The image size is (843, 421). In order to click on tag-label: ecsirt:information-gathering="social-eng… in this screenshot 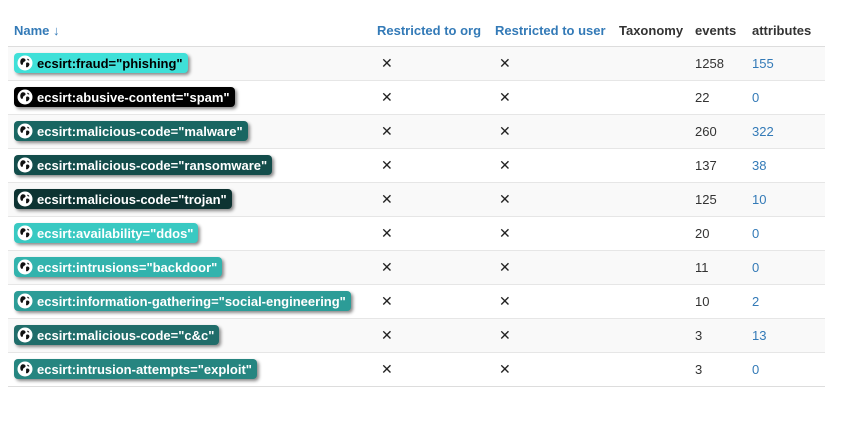, I will do `click(191, 301)`.